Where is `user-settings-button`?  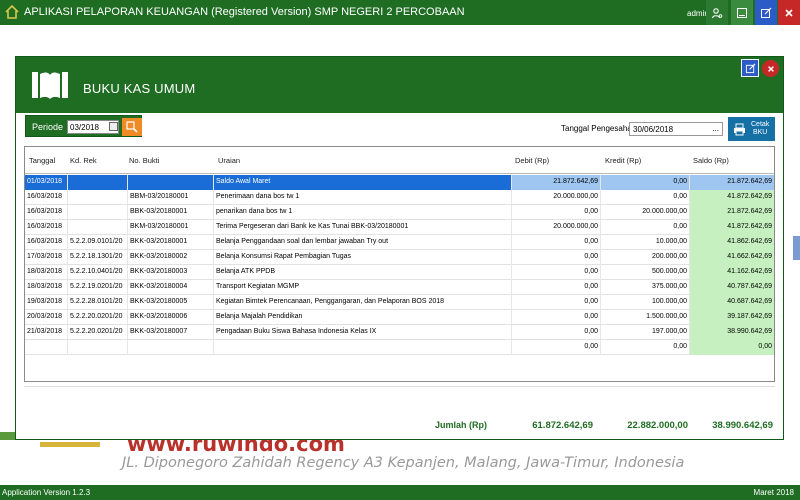
user-settings-button is located at coordinates (717, 12).